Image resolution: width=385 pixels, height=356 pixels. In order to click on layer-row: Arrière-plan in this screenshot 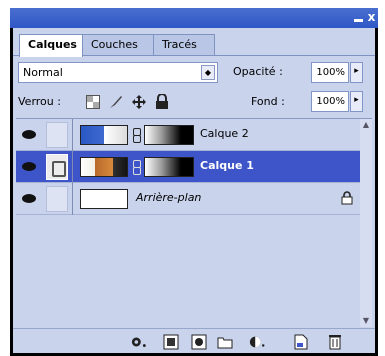, I will do `click(188, 199)`.